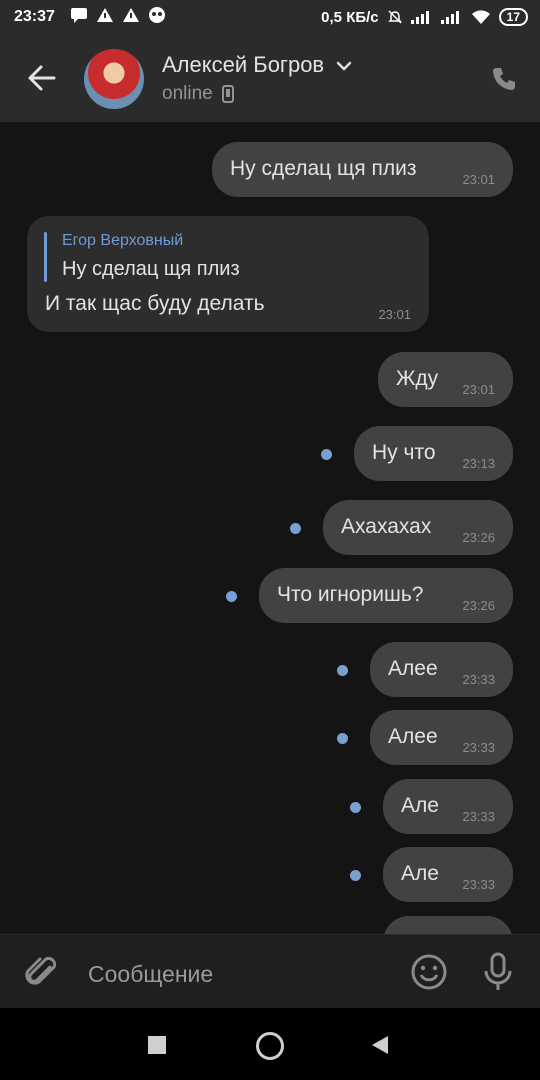 Image resolution: width=540 pixels, height=1080 pixels. What do you see at coordinates (417, 378) in the screenshot?
I see `message-text: Жду` at bounding box center [417, 378].